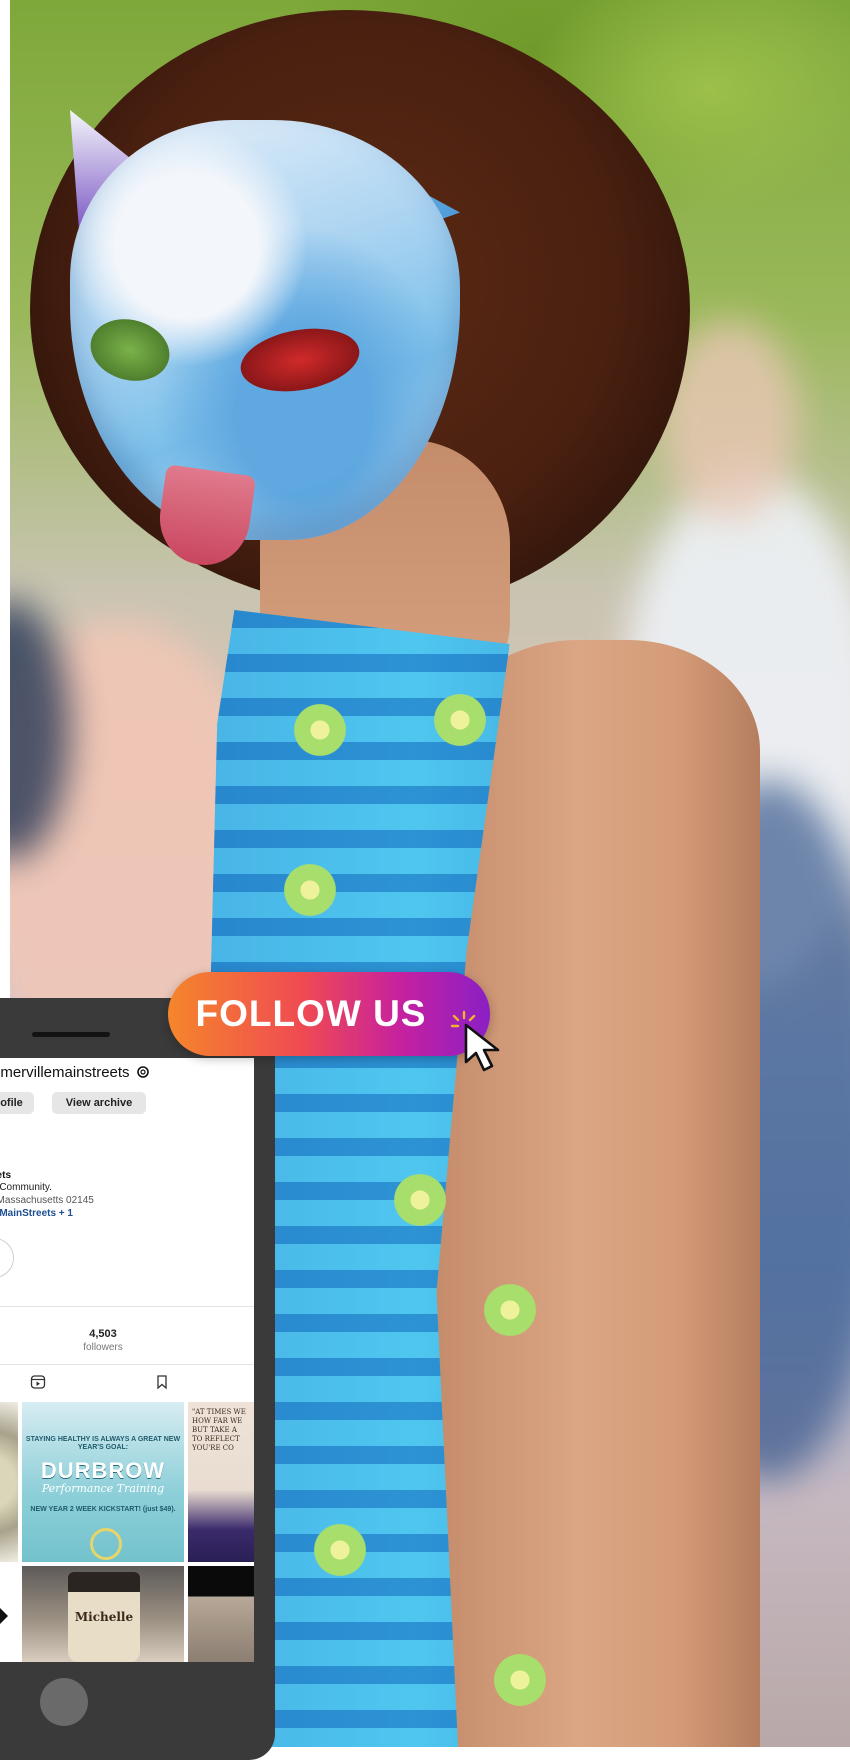 The width and height of the screenshot is (850, 1760). Describe the element at coordinates (103, 1488) in the screenshot. I see `promo-subtitle: Performance Training` at that location.